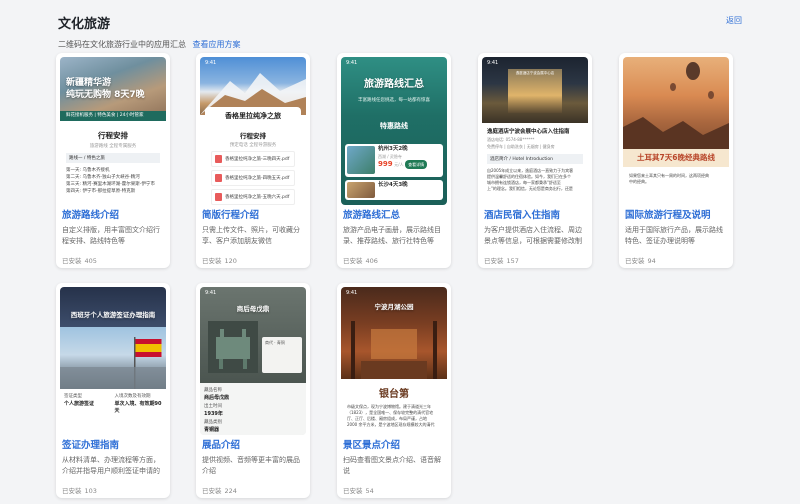 The width and height of the screenshot is (800, 504). I want to click on card-info: 国际旅游行程及说明 适用于国际旅行产品，展示路线特色、签证办理说明等 已安装 94, so click(676, 237).